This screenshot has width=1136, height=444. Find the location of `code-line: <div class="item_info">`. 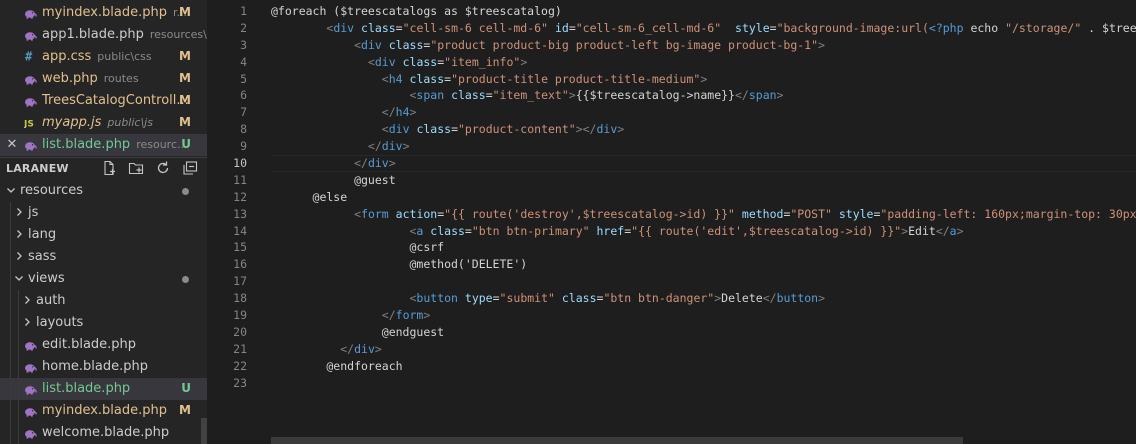

code-line: <div class="item_info"> is located at coordinates (703, 62).